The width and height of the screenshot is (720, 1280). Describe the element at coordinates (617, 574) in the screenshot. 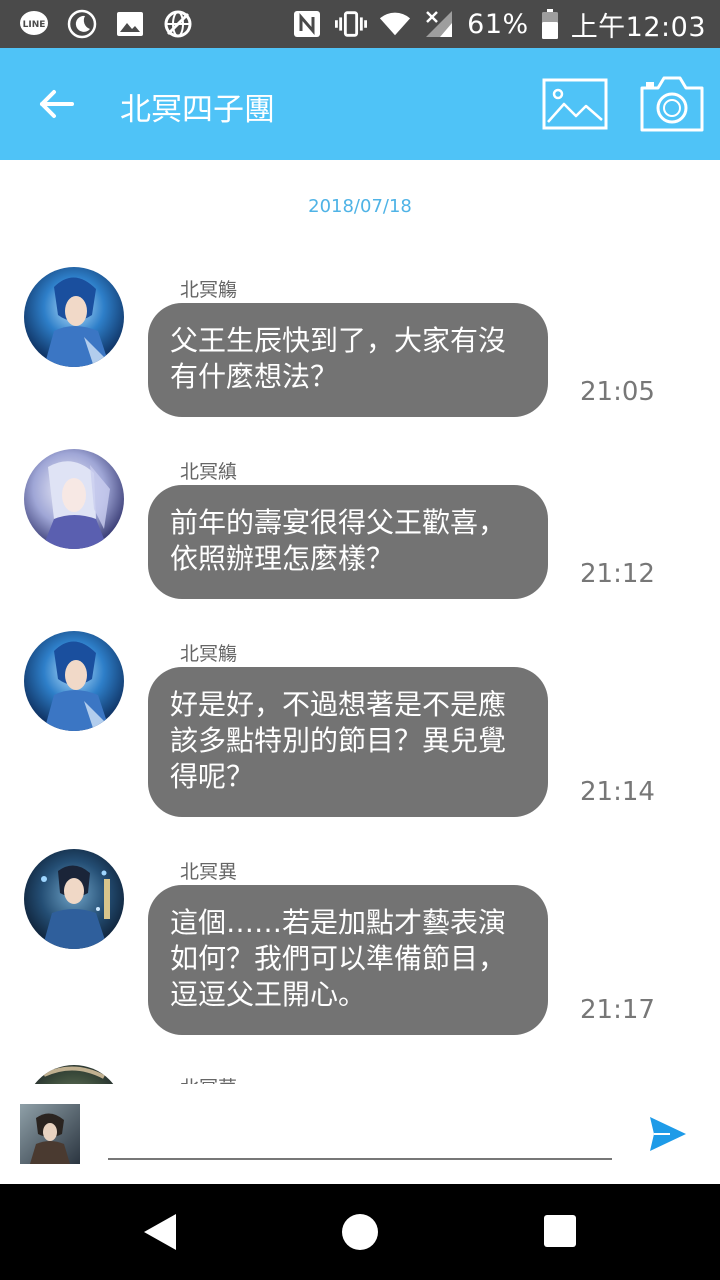

I see `message-time: 21:12` at that location.